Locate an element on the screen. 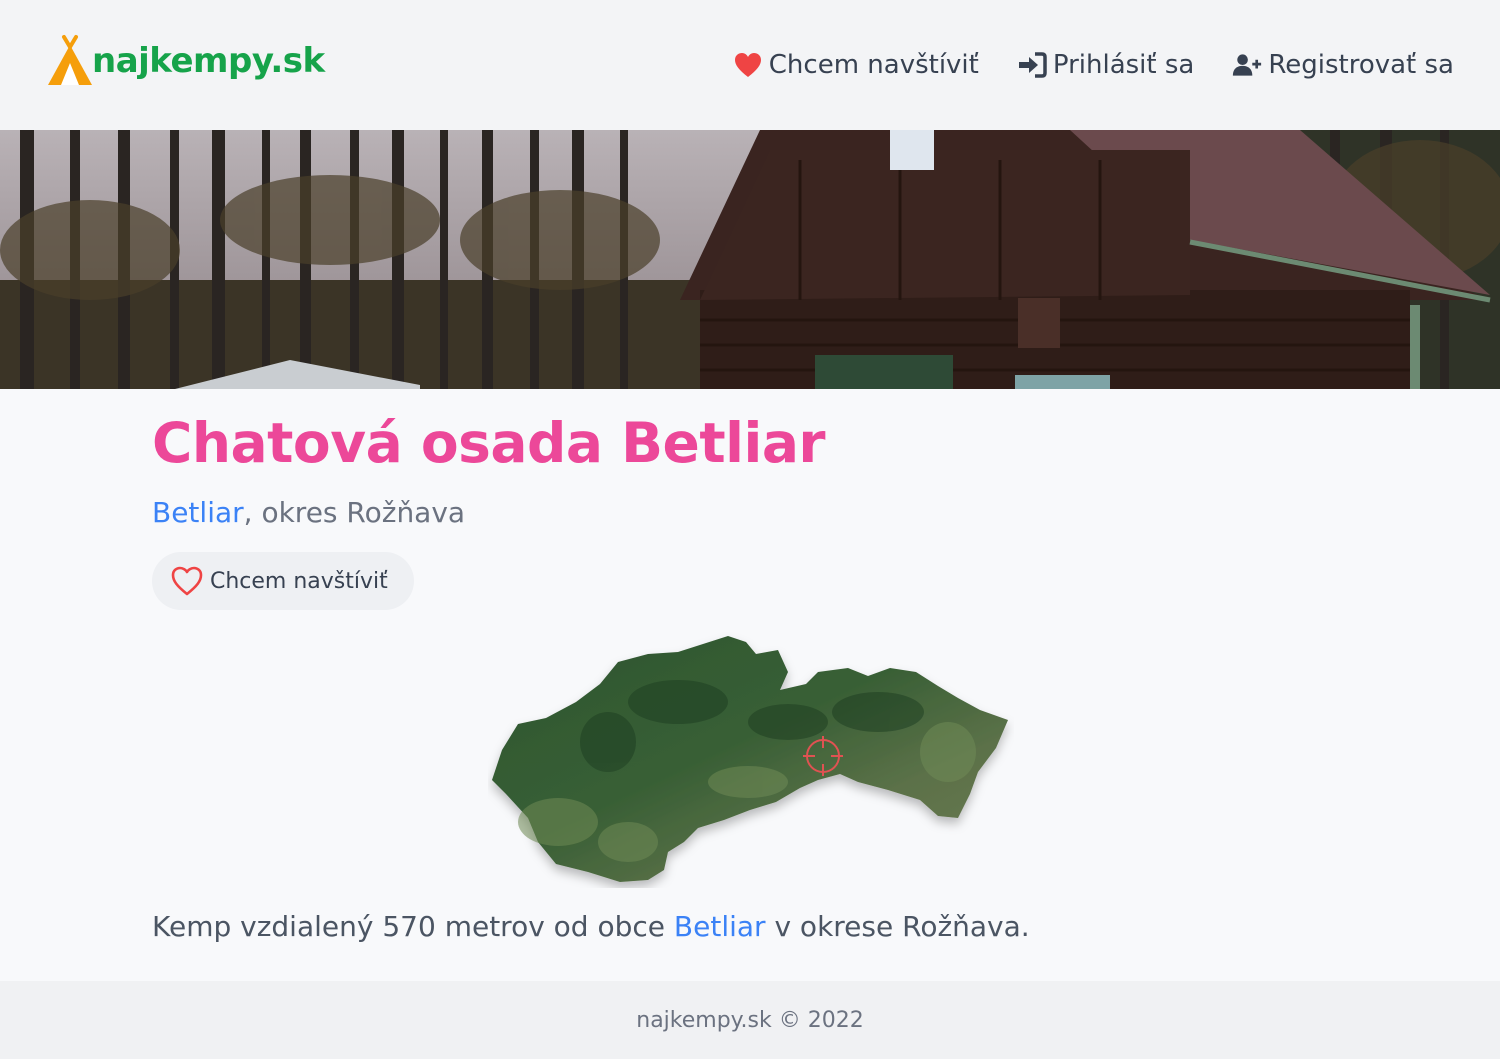 This screenshot has width=1500, height=1059. page-title: Chatová osada Betliar is located at coordinates (489, 443).